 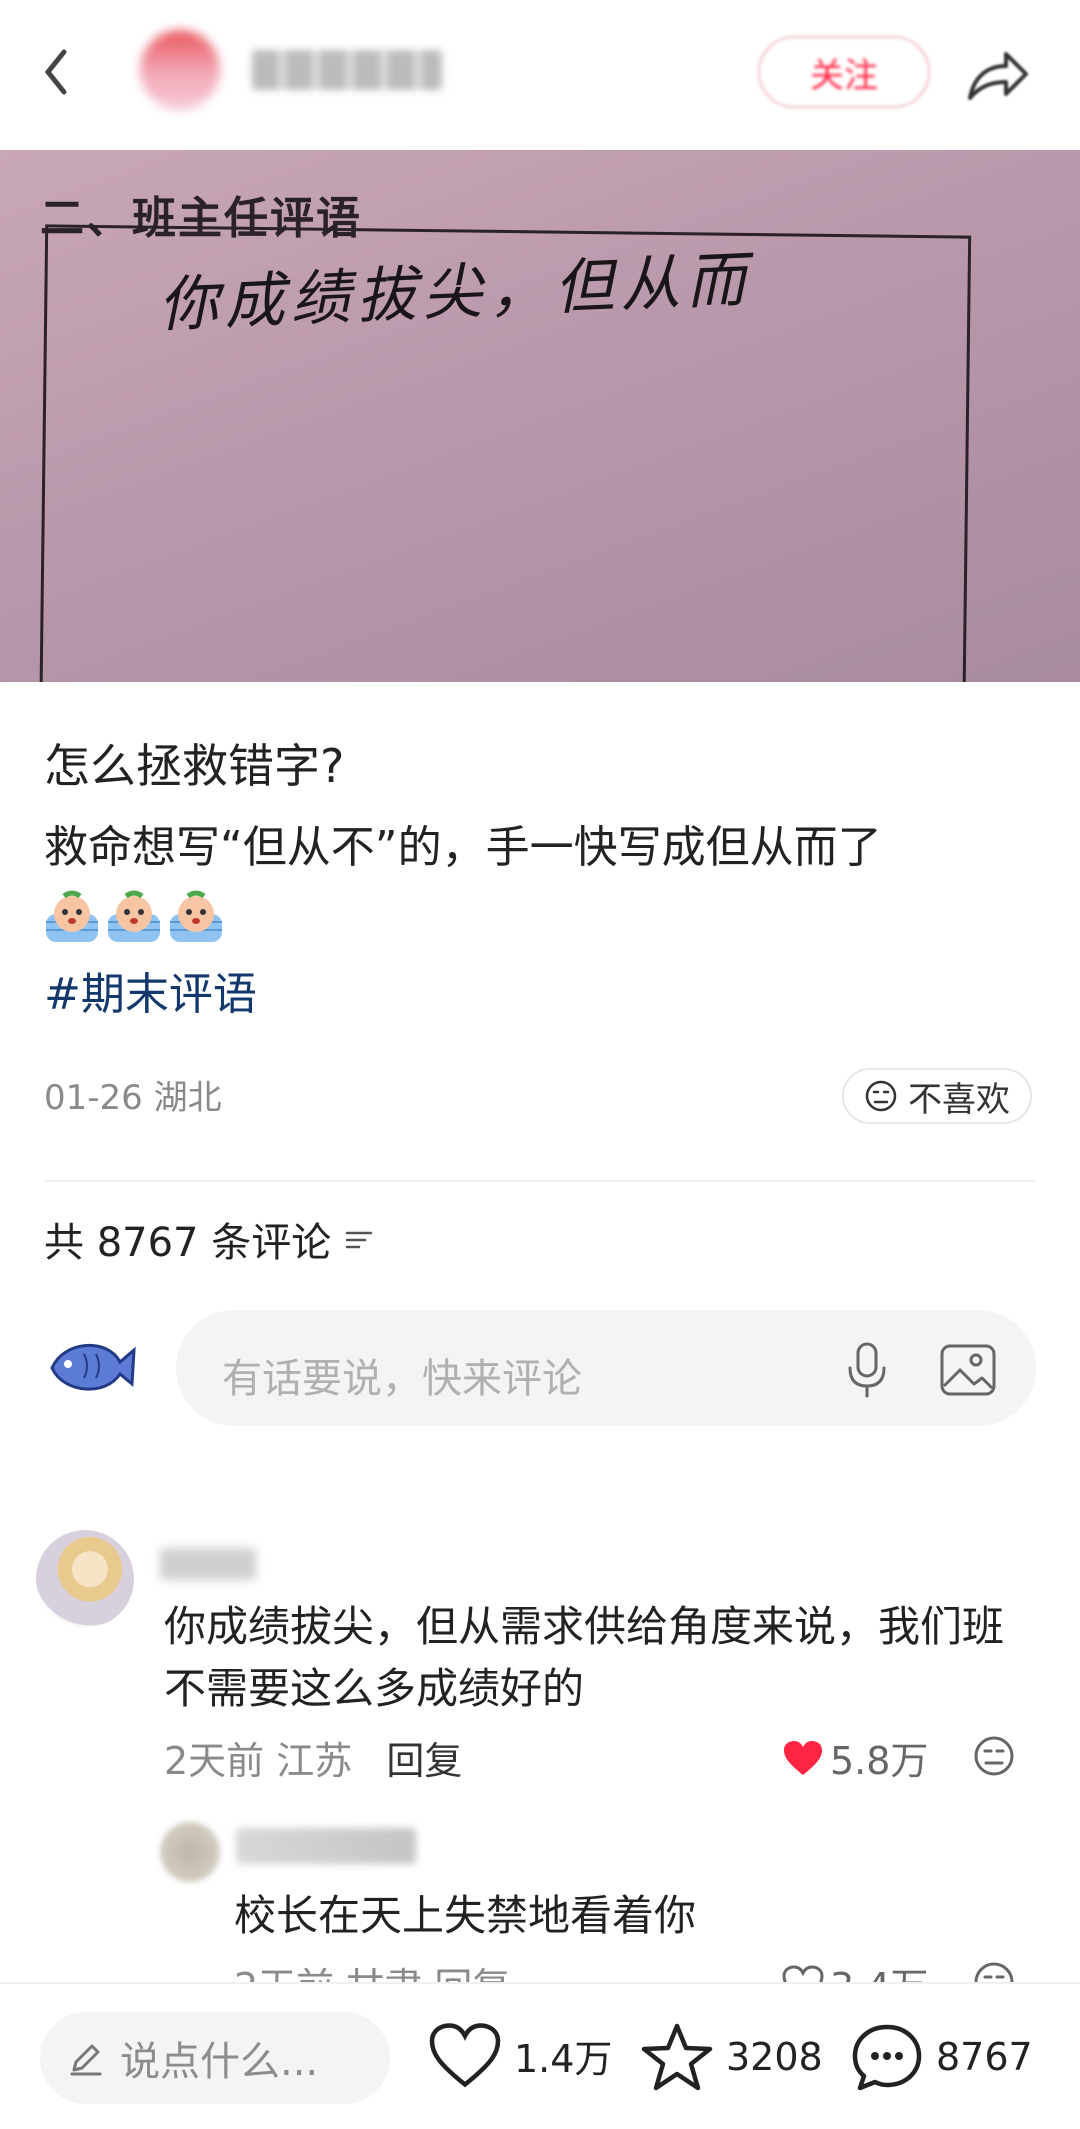 What do you see at coordinates (584, 1657) in the screenshot?
I see `comment-text: 你成绩拔尖，但从需求供给角度来说，我们班不需要这么多成绩好的` at bounding box center [584, 1657].